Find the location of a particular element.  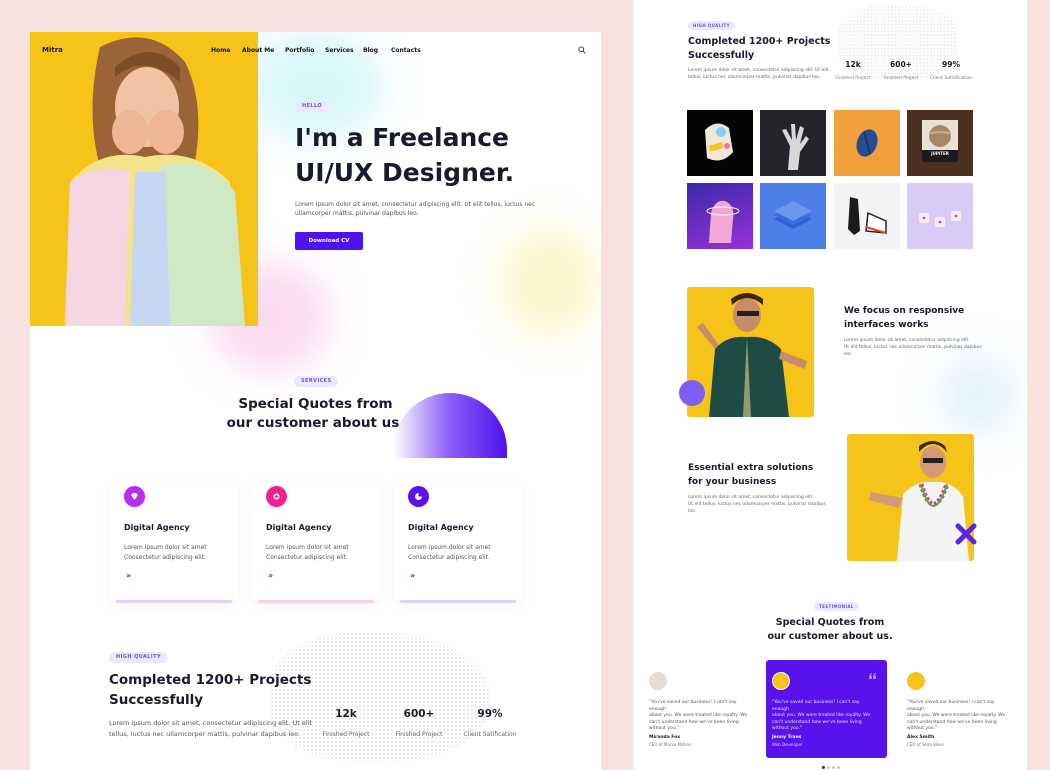

feature-photo-man is located at coordinates (750, 352).